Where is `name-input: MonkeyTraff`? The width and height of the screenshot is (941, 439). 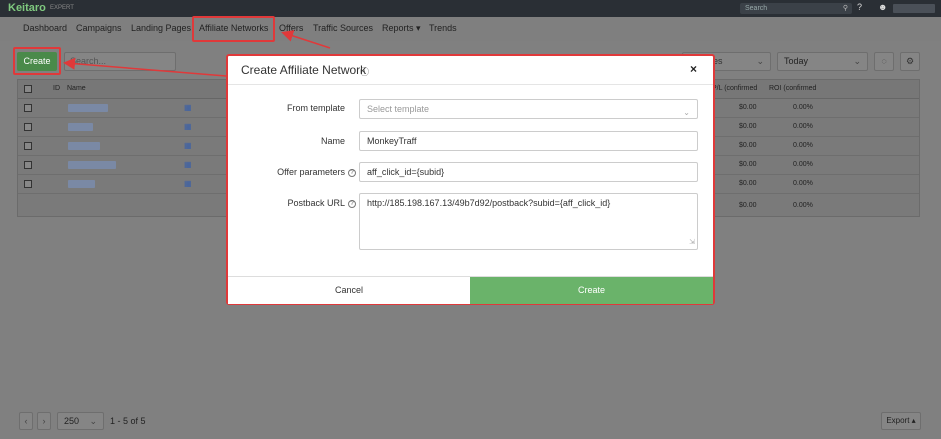 name-input: MonkeyTraff is located at coordinates (528, 141).